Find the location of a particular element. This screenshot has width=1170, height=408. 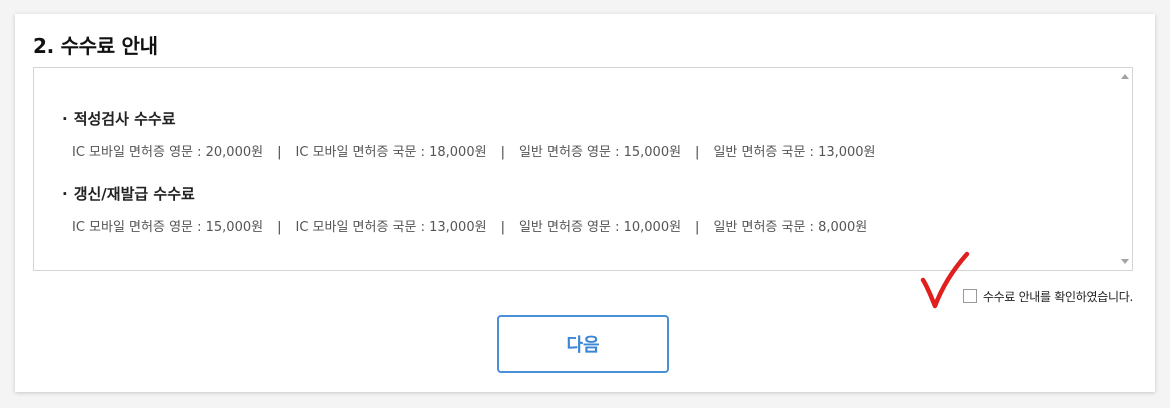

fee-item: IC 모바일 면허증 영문 : 15,000원 is located at coordinates (168, 227).